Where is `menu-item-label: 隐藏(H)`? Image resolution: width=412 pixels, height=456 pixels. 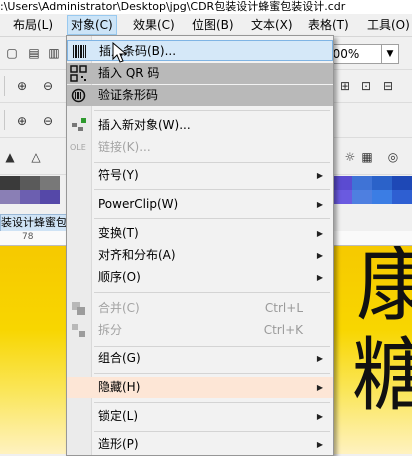 menu-item-label: 隐藏(H) is located at coordinates (119, 387).